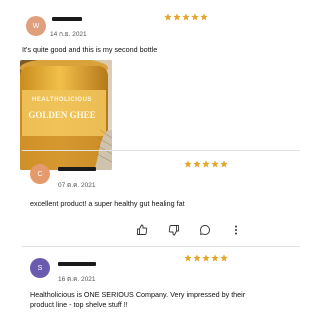  I want to click on more-vertical-icon, so click(236, 230).